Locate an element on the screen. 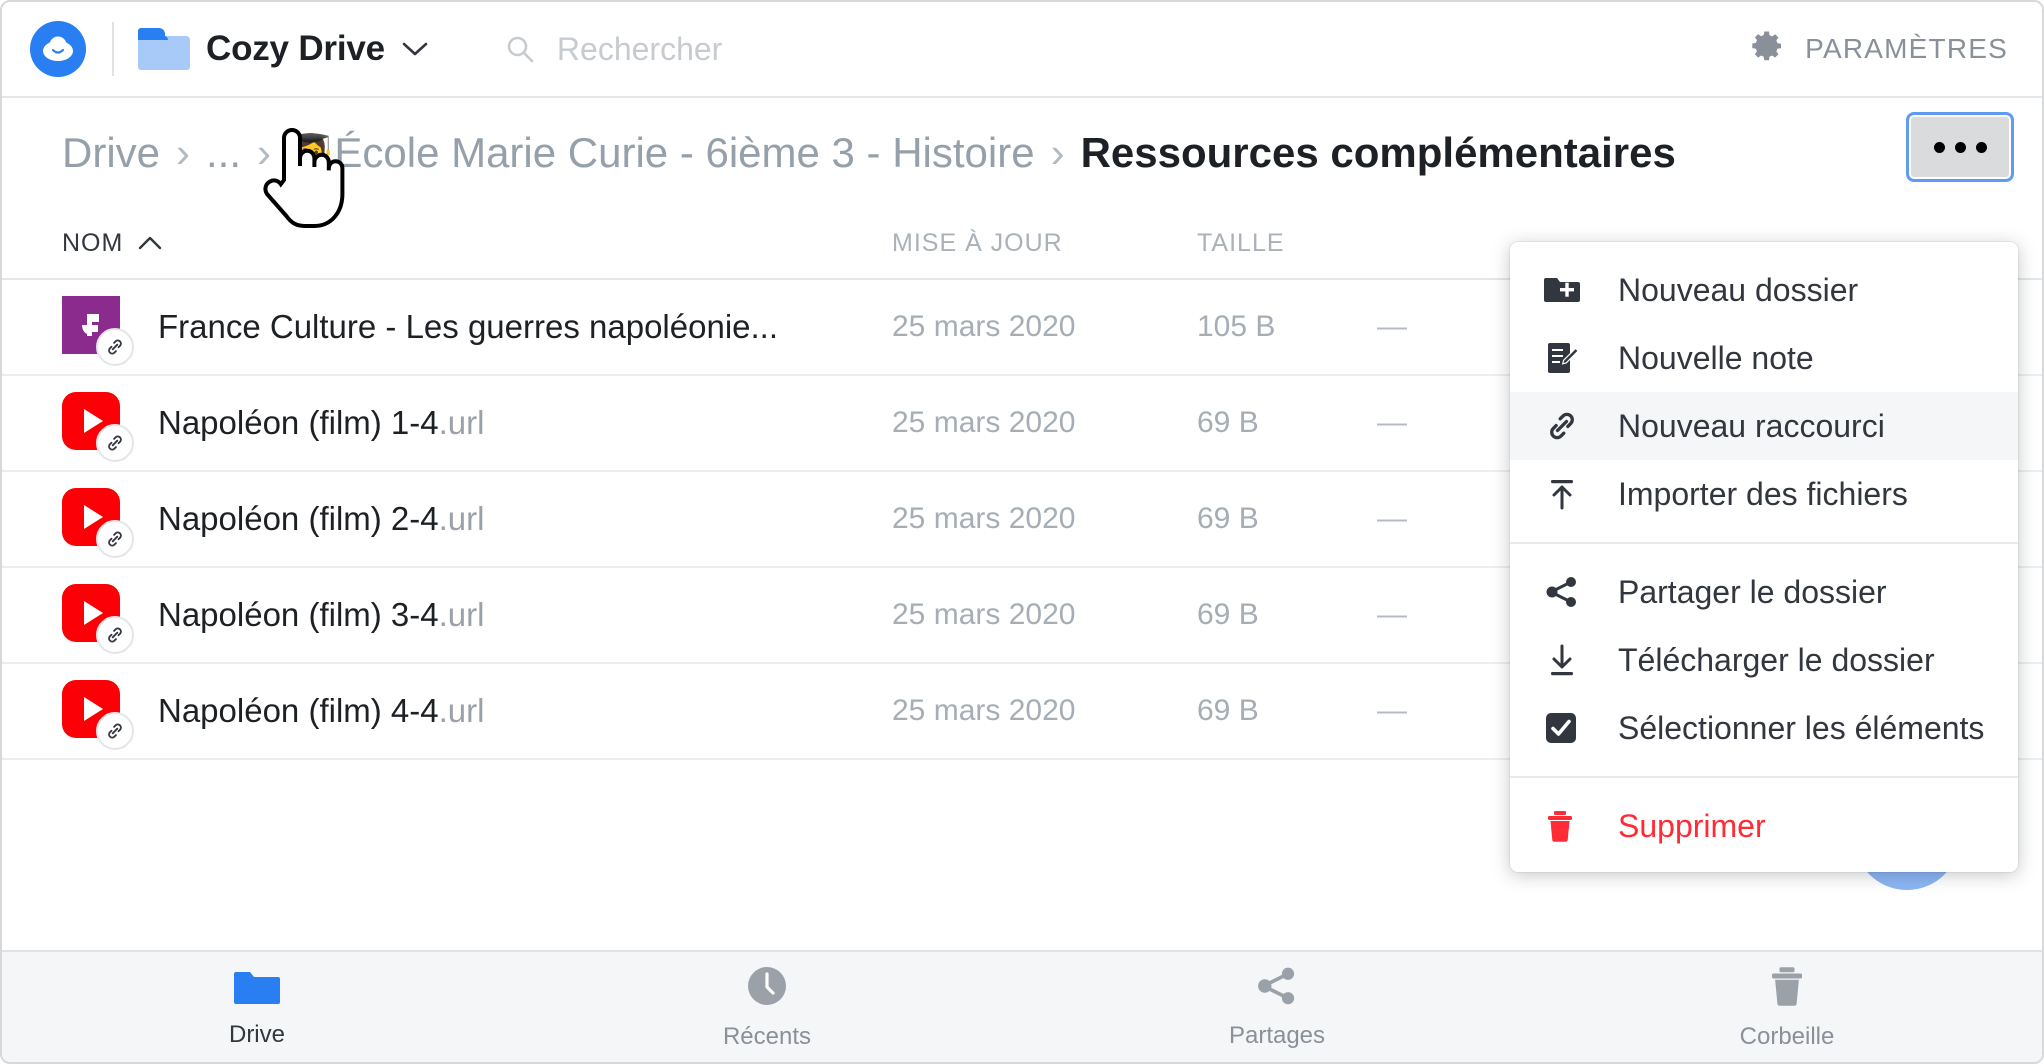 Image resolution: width=2044 pixels, height=1064 pixels. column-header-size: TAILLE is located at coordinates (1287, 243).